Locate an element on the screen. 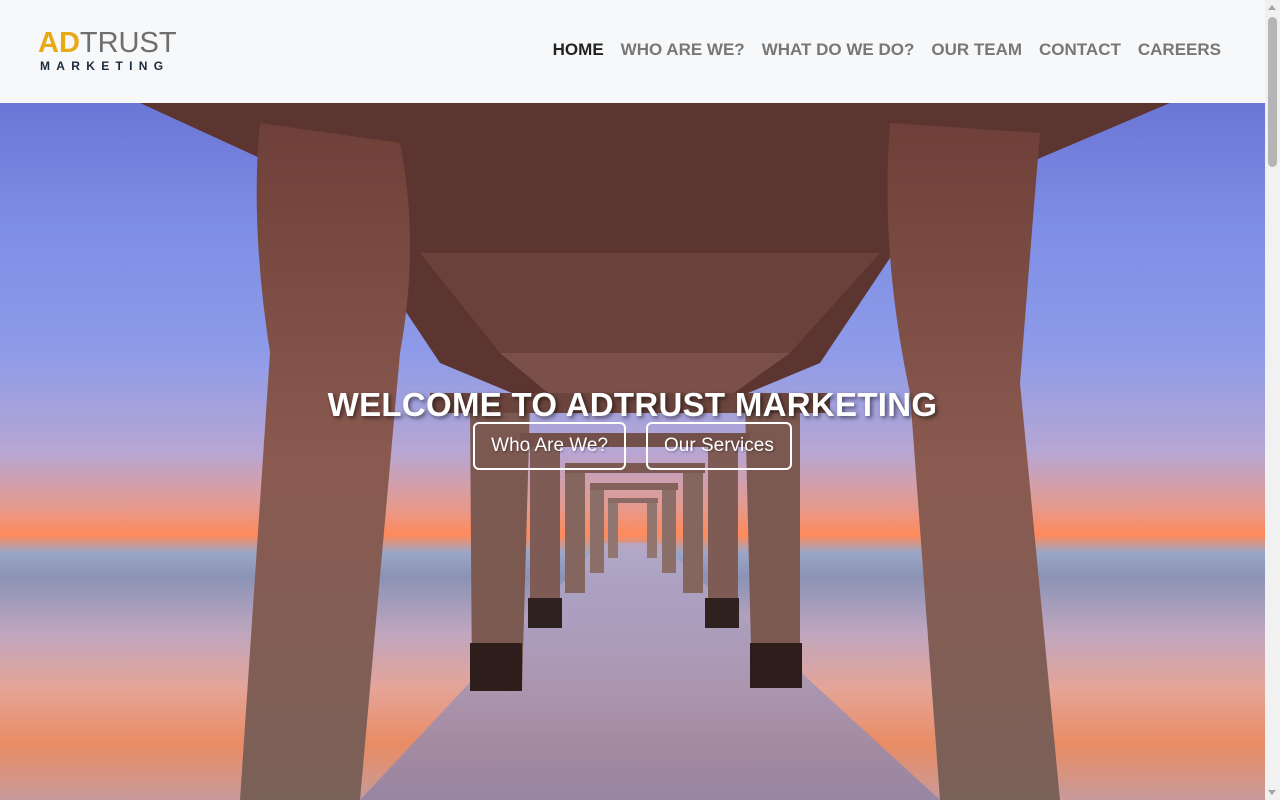  logo-ad-text: AD is located at coordinates (59, 43).